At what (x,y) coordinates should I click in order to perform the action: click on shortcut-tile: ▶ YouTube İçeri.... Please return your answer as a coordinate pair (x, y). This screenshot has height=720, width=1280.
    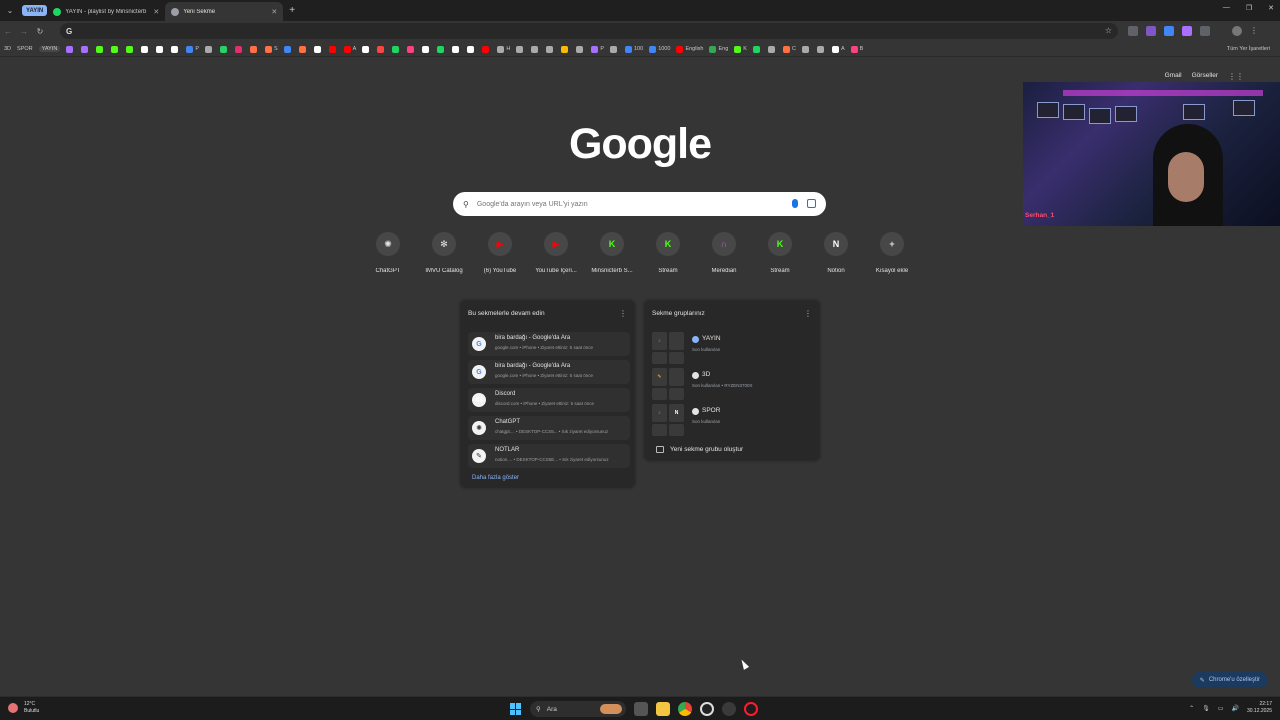
    Looking at the image, I should click on (556, 253).